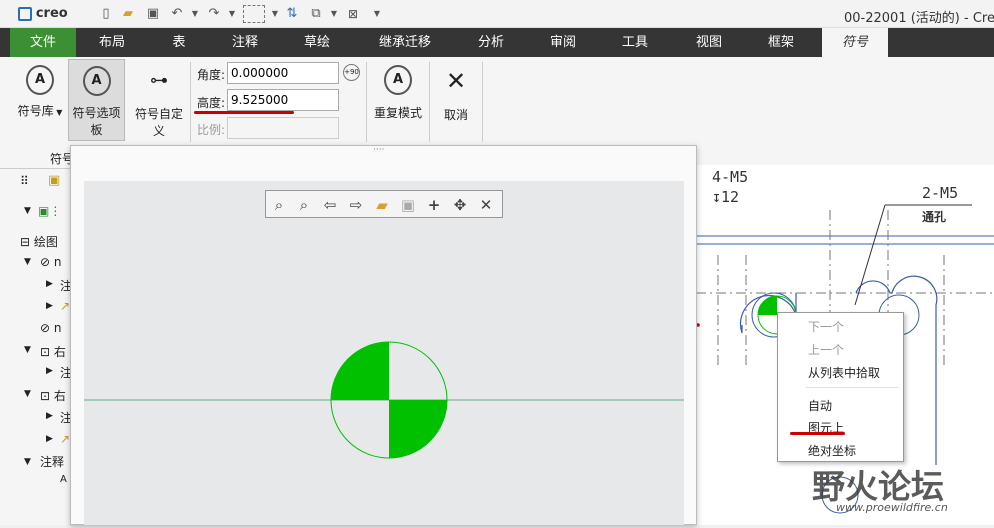 This screenshot has height=528, width=994. What do you see at coordinates (377, 14) in the screenshot?
I see `customize-toolbar-icon: ▼` at bounding box center [377, 14].